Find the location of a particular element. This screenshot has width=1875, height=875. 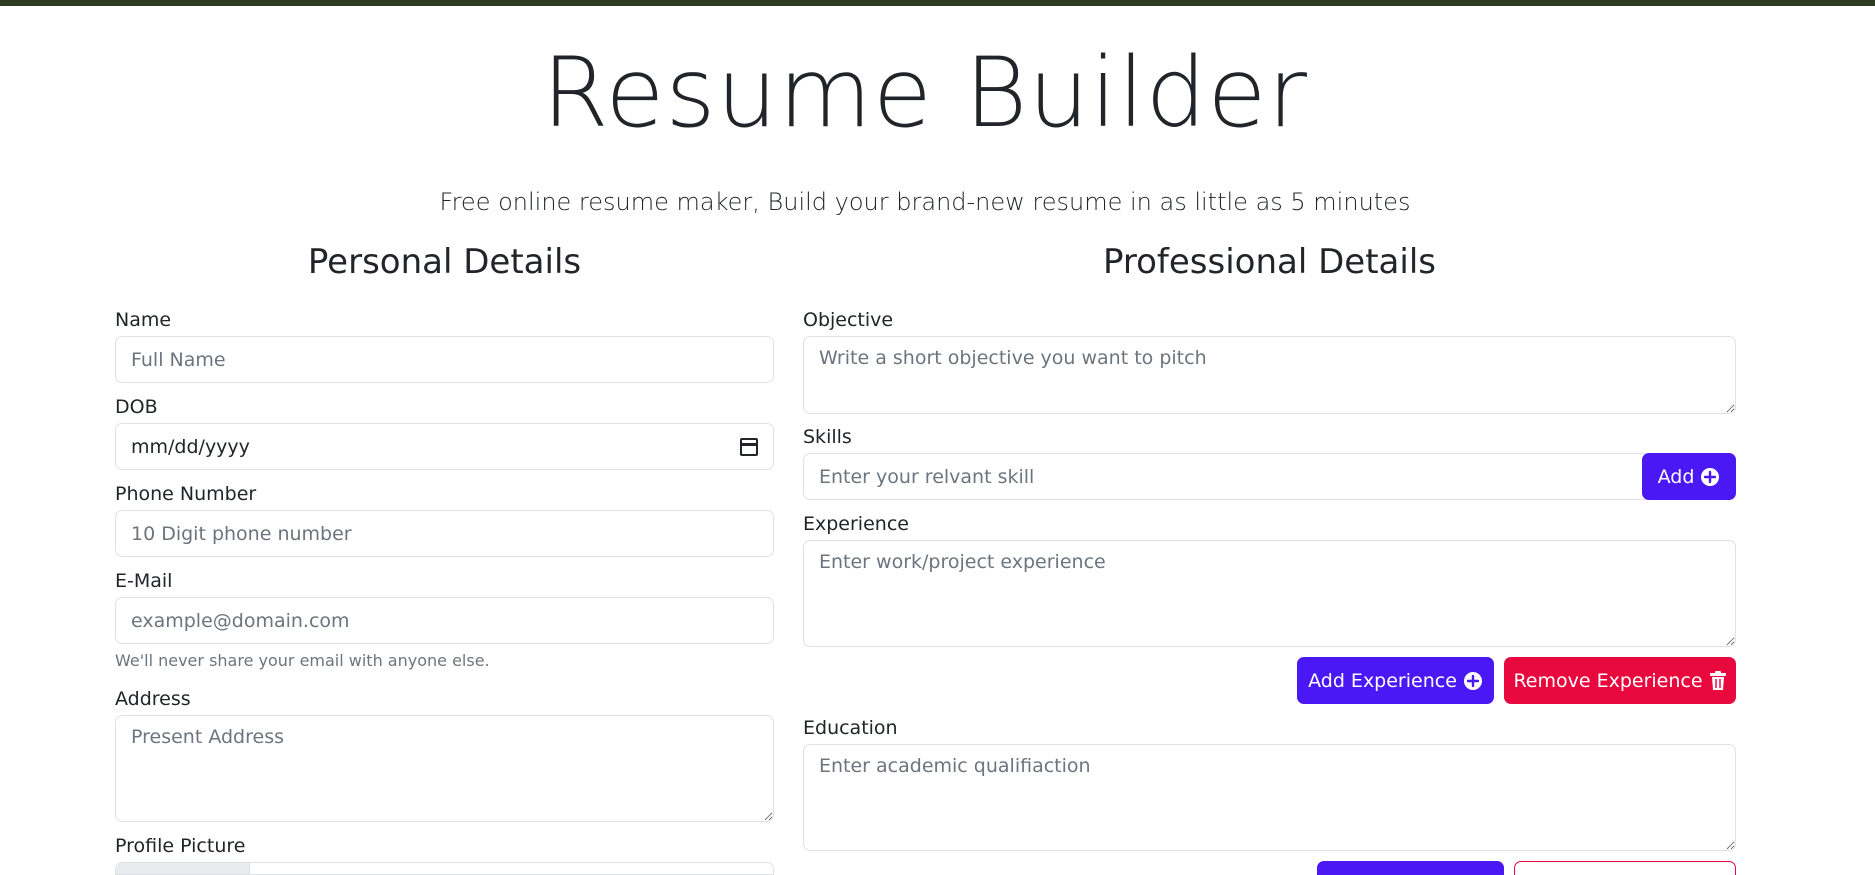

profile-picture-label: Profile Picture is located at coordinates (180, 846).